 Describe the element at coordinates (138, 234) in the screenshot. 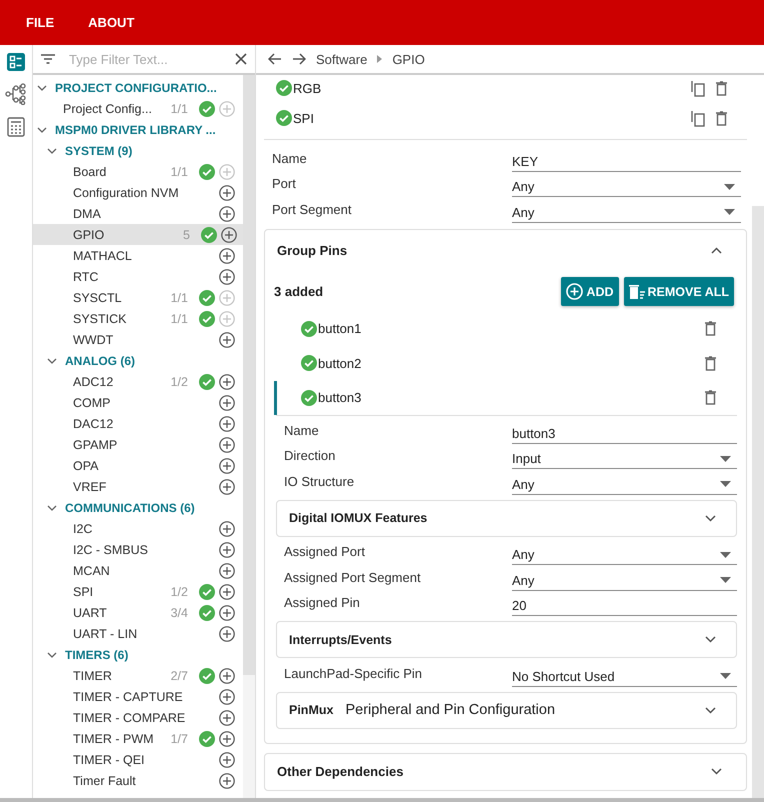

I see `module-item: GPIO 5` at that location.